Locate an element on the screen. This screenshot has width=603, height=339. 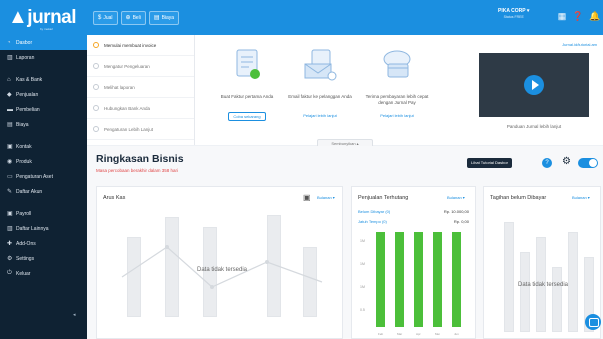
company-status: Status FREE is located at coordinates (513, 17).